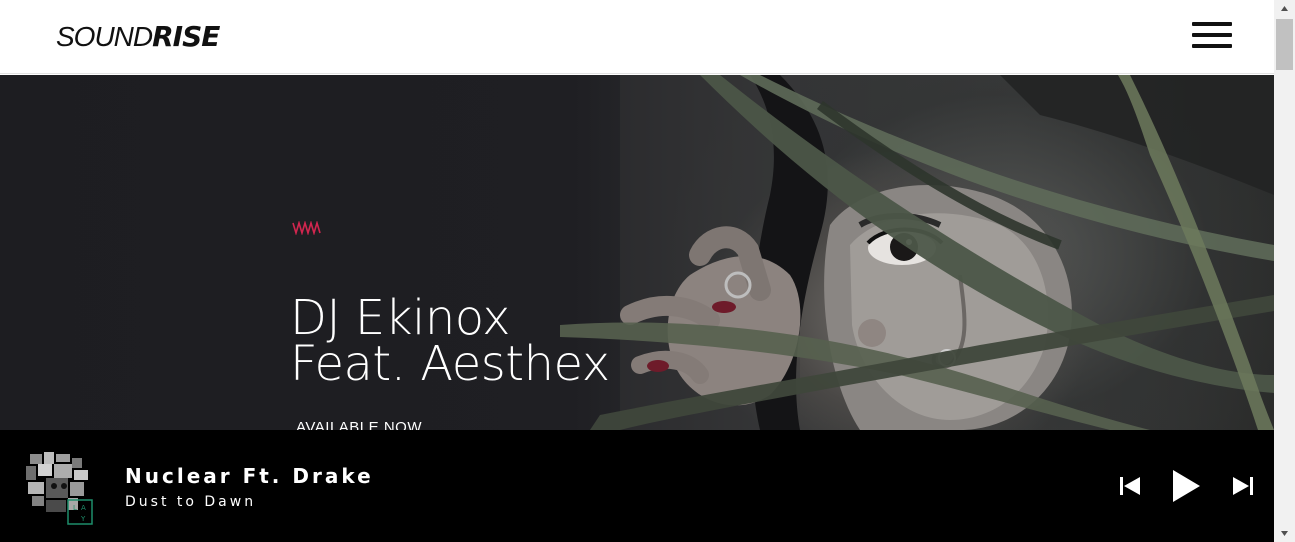 This screenshot has width=1295, height=542. I want to click on previous-track-button, so click(1130, 486).